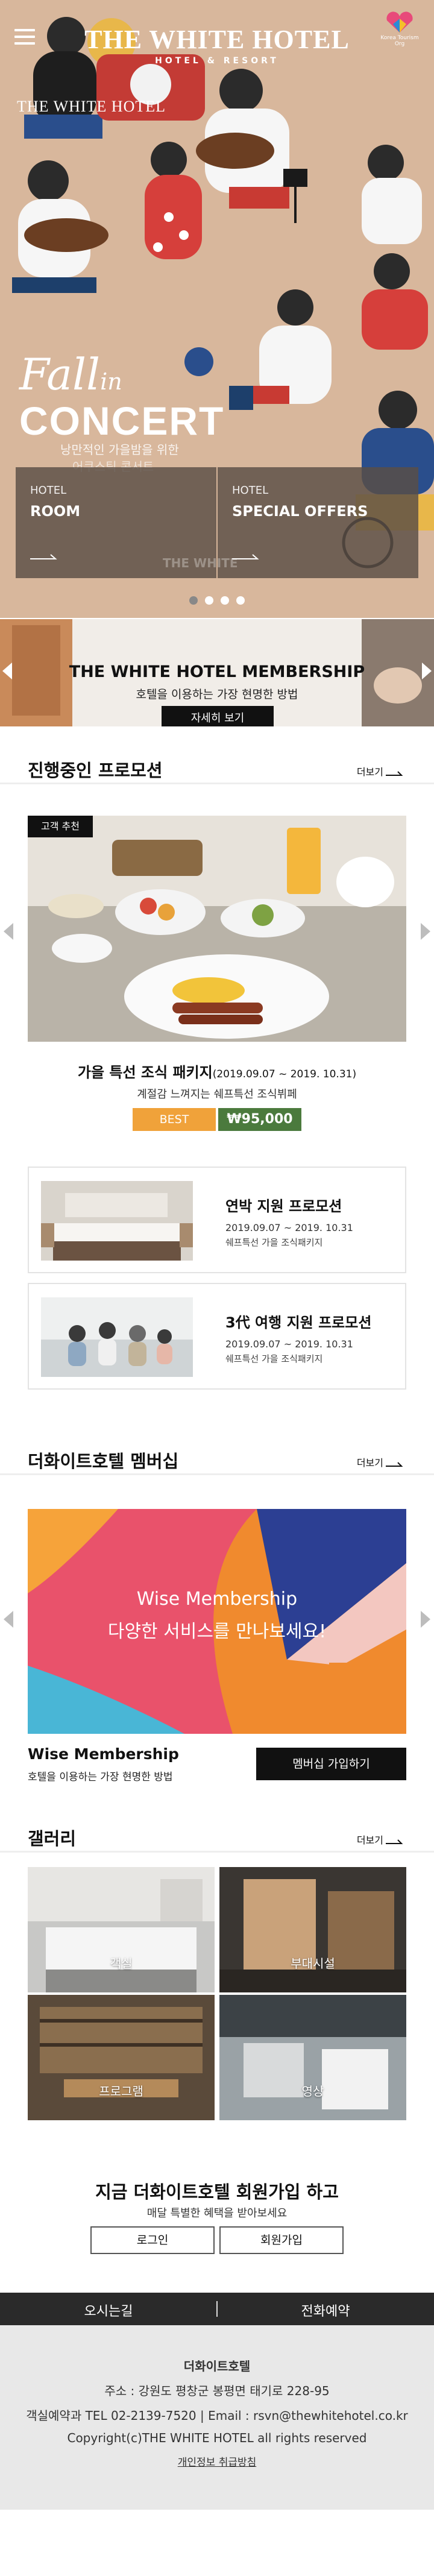  What do you see at coordinates (103, 1754) in the screenshot?
I see `membership-name: Wise Membership` at bounding box center [103, 1754].